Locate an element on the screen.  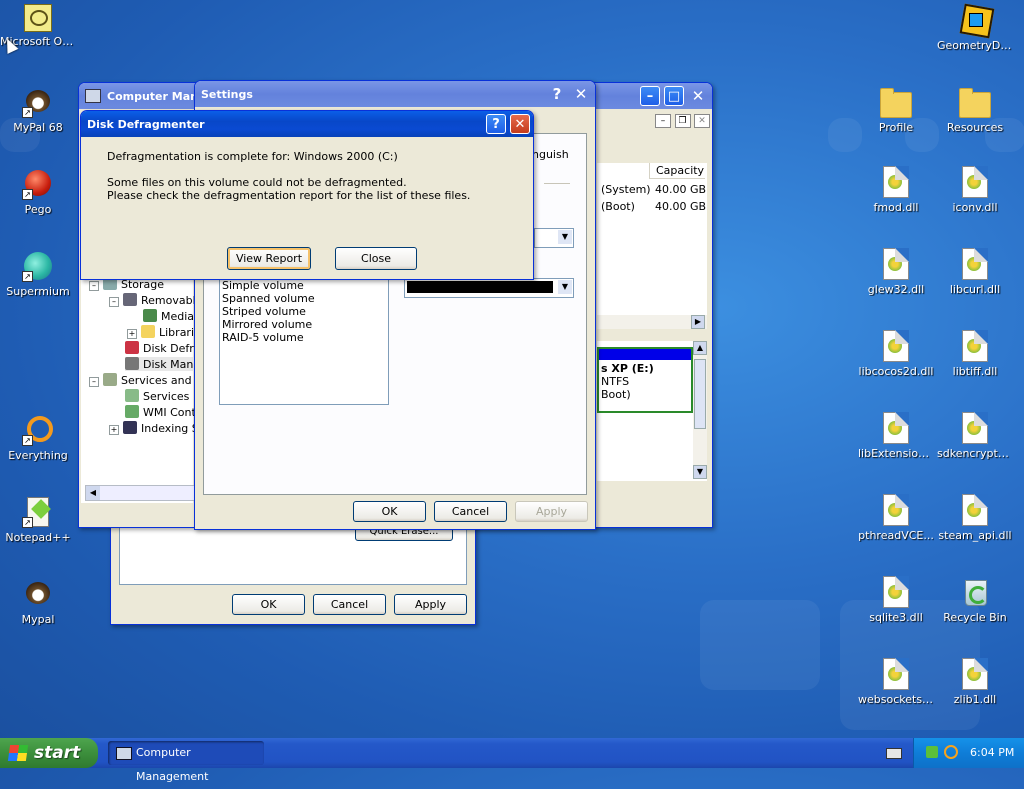
desktop-icon-zlib1: zlib1.dll is located at coordinates (975, 682).